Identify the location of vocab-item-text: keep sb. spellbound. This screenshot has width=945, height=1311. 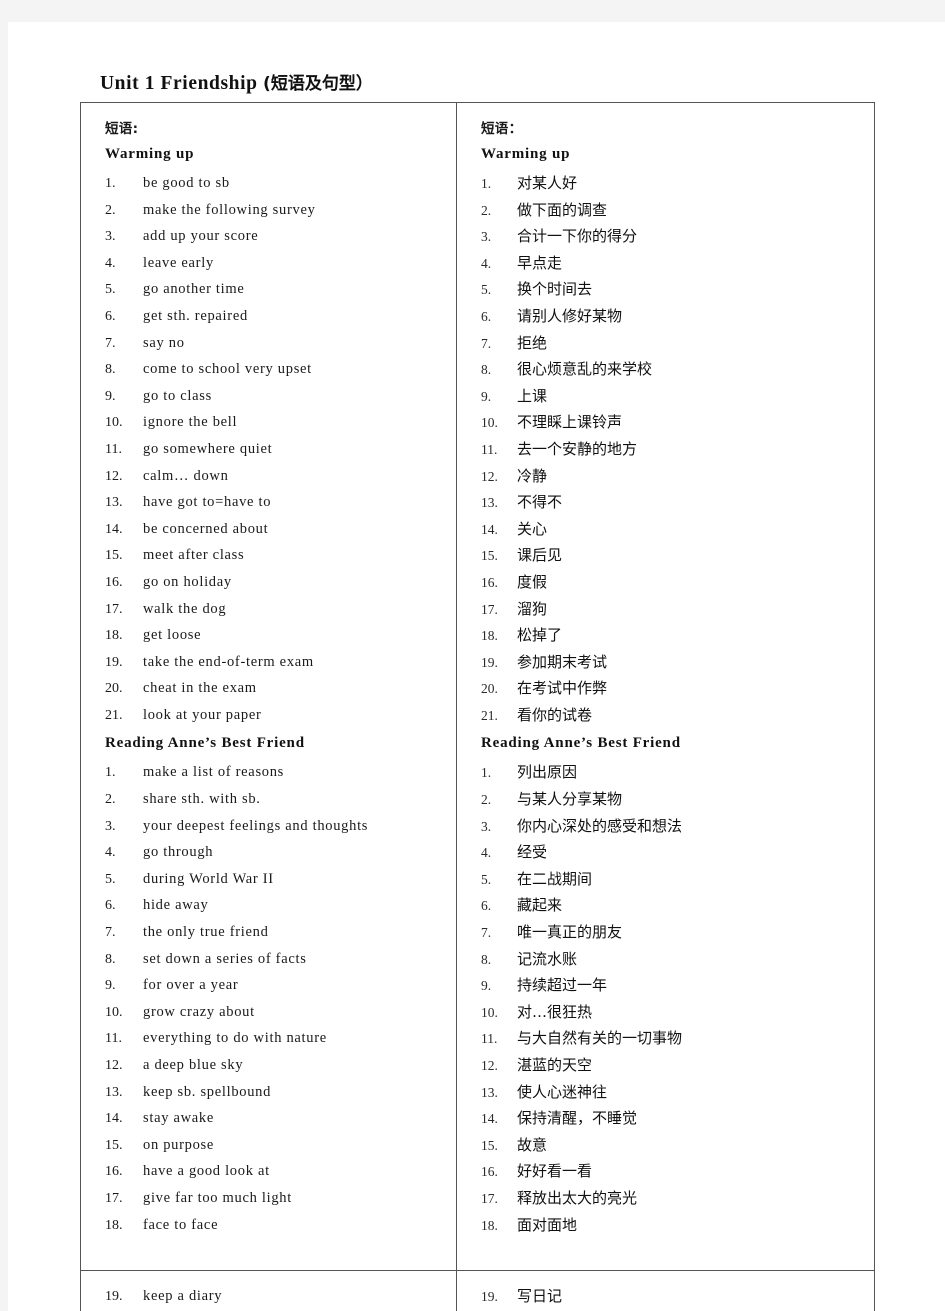
(207, 1091).